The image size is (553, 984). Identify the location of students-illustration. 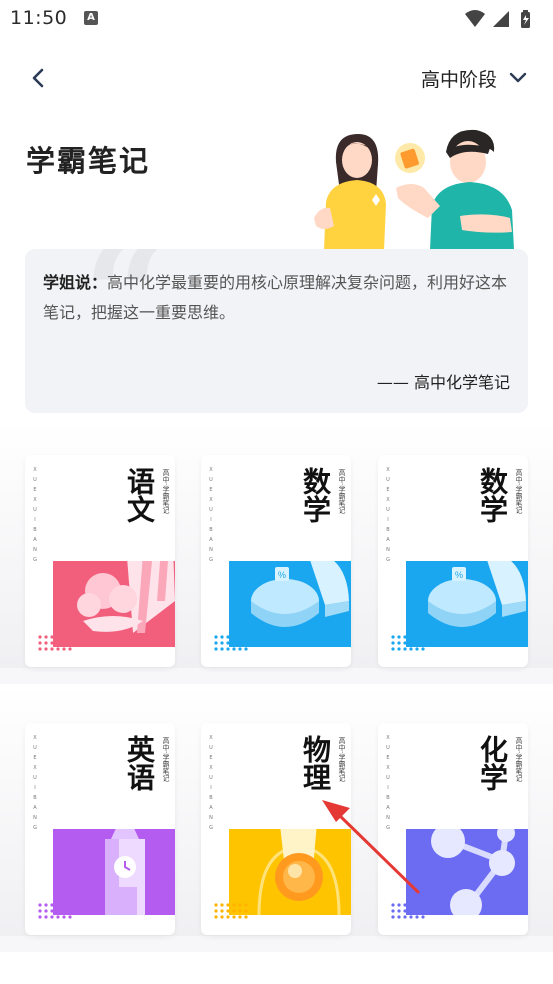
(414, 189).